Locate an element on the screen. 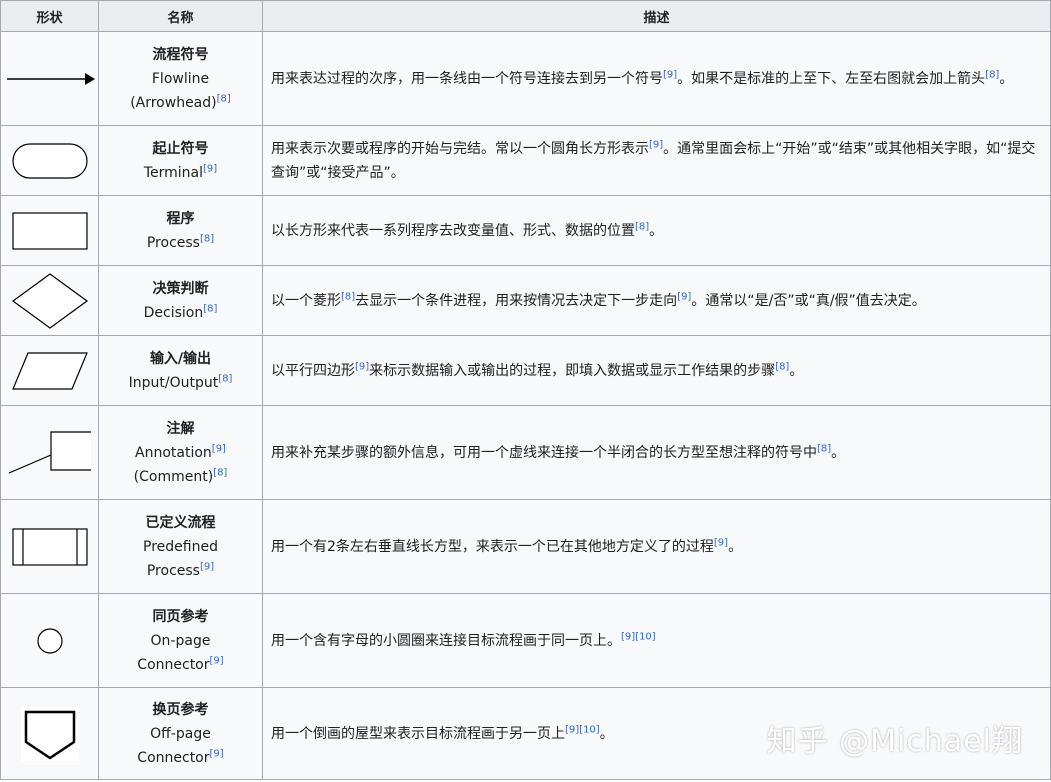 This screenshot has height=782, width=1051. flowline-arrow-icon is located at coordinates (50, 78).